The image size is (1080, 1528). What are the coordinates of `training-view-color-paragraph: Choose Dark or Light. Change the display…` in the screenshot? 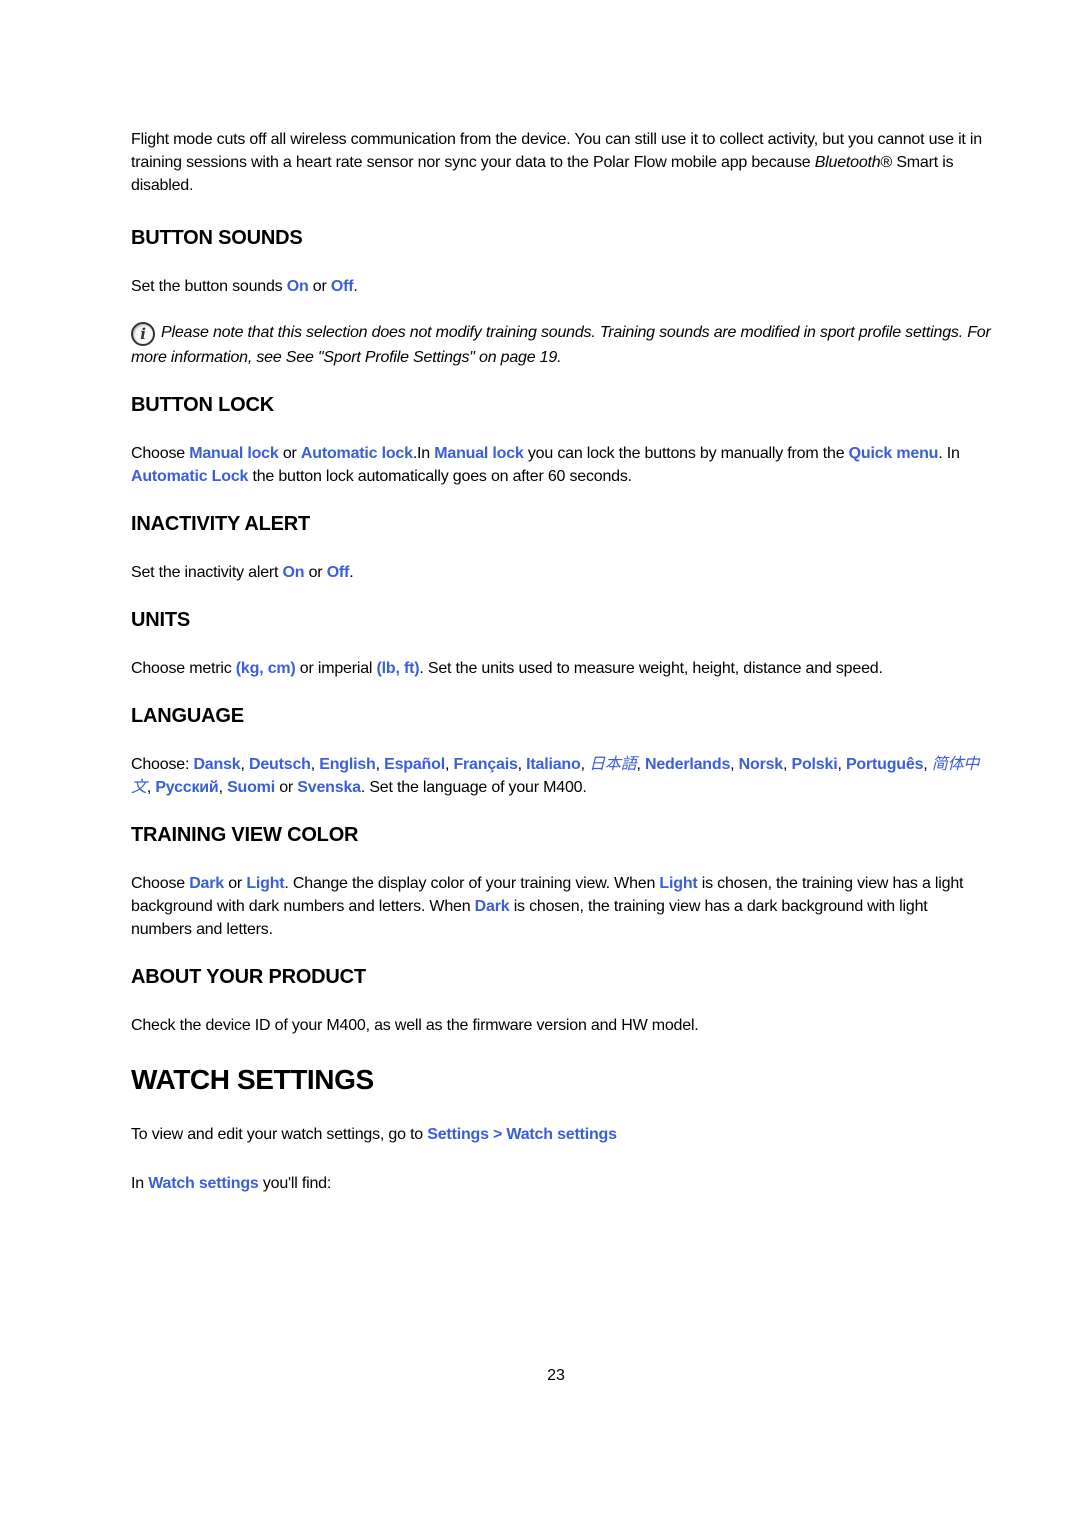 It's located at (561, 906).